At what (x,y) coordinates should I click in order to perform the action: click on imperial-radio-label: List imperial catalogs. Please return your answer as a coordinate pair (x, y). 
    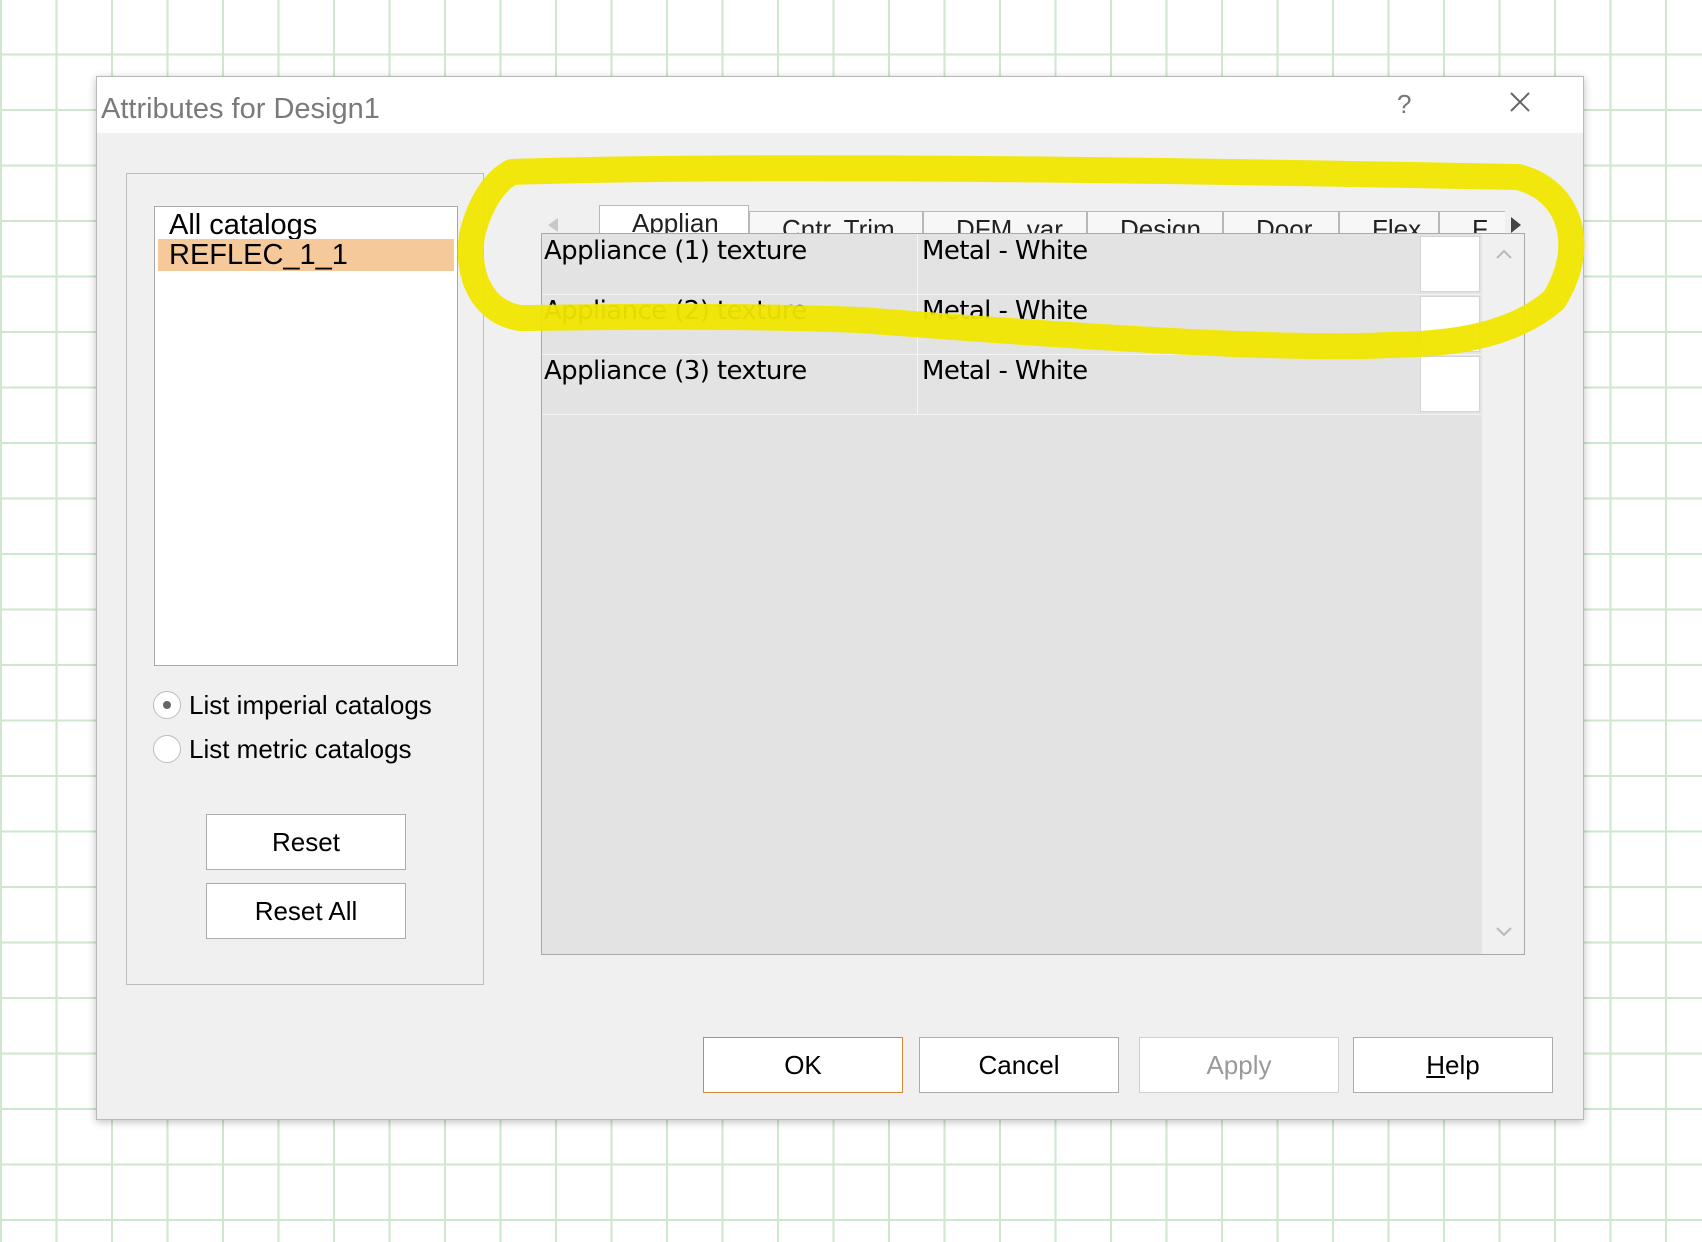
    Looking at the image, I should click on (310, 704).